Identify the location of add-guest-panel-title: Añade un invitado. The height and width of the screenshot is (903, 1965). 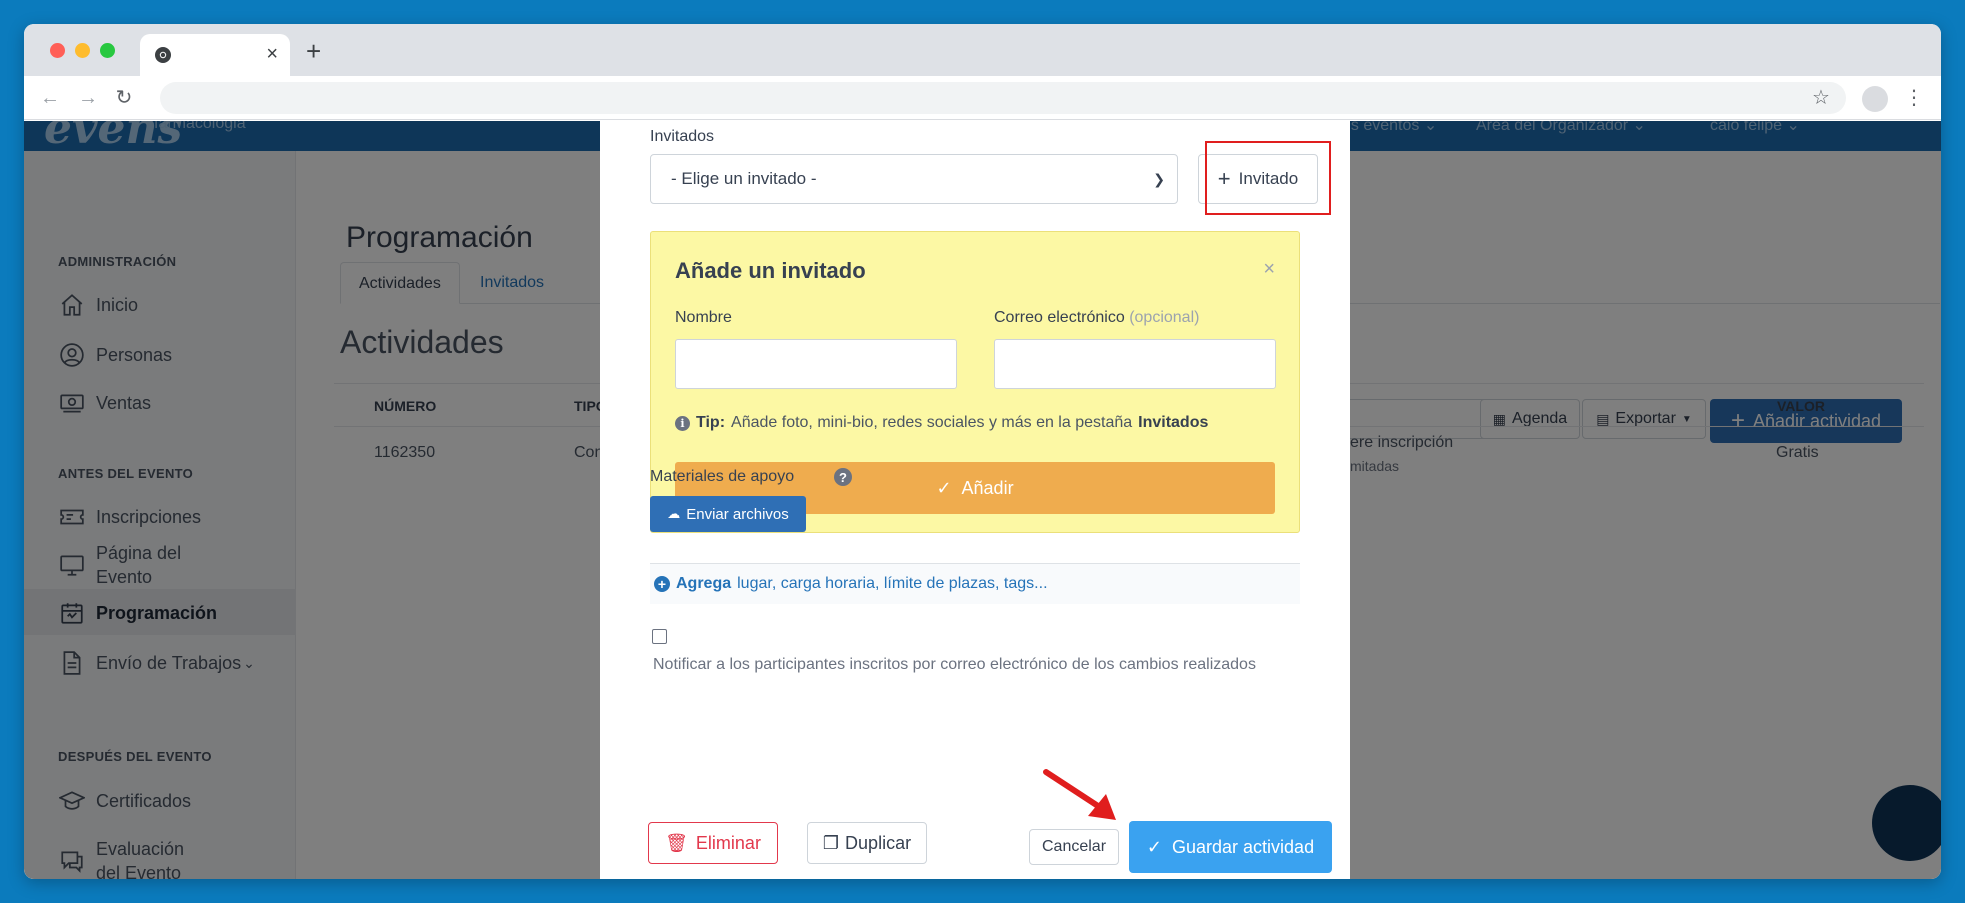
(770, 270).